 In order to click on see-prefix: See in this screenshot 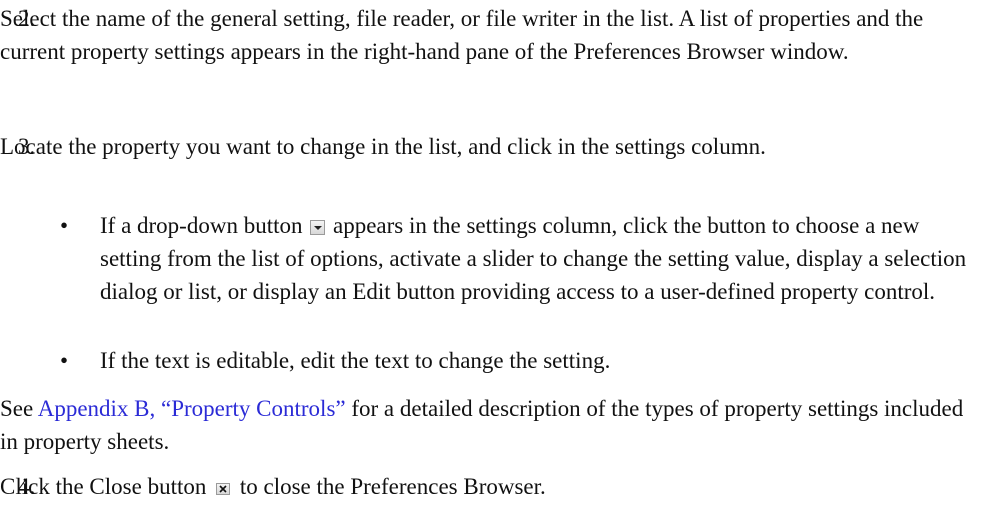, I will do `click(19, 408)`.